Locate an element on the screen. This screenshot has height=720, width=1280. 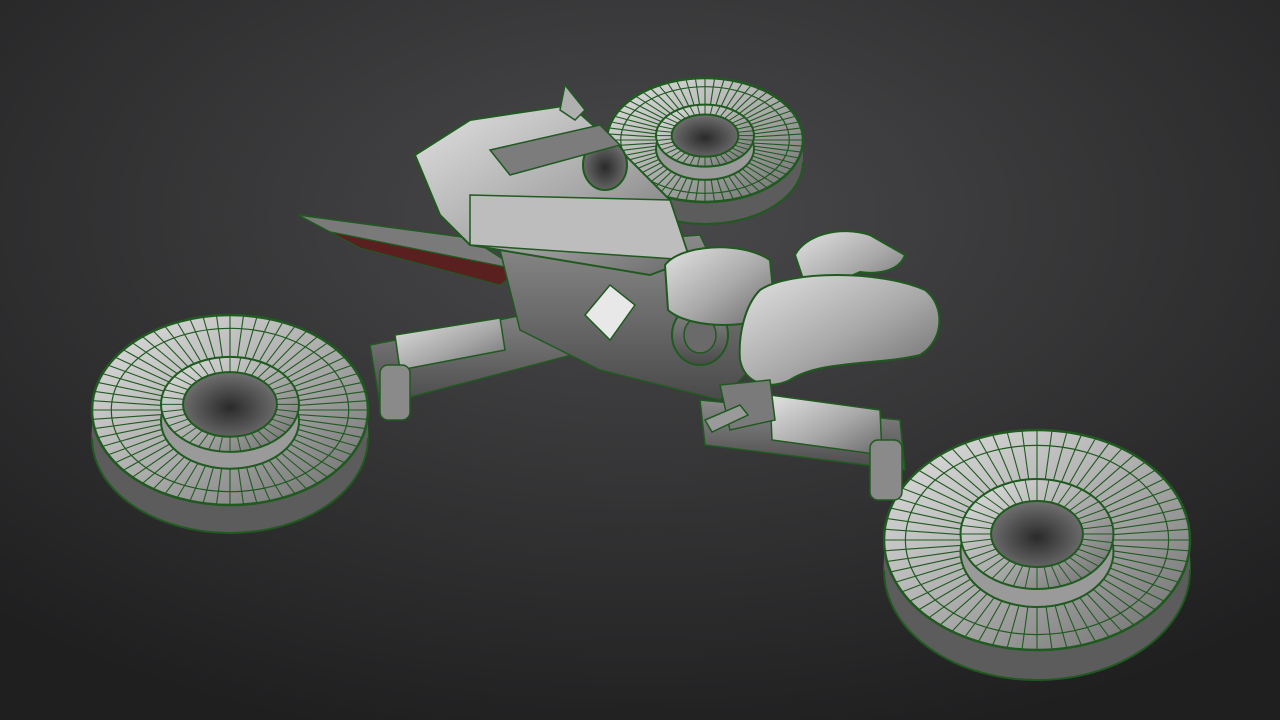
rotor-right is located at coordinates (1037, 554).